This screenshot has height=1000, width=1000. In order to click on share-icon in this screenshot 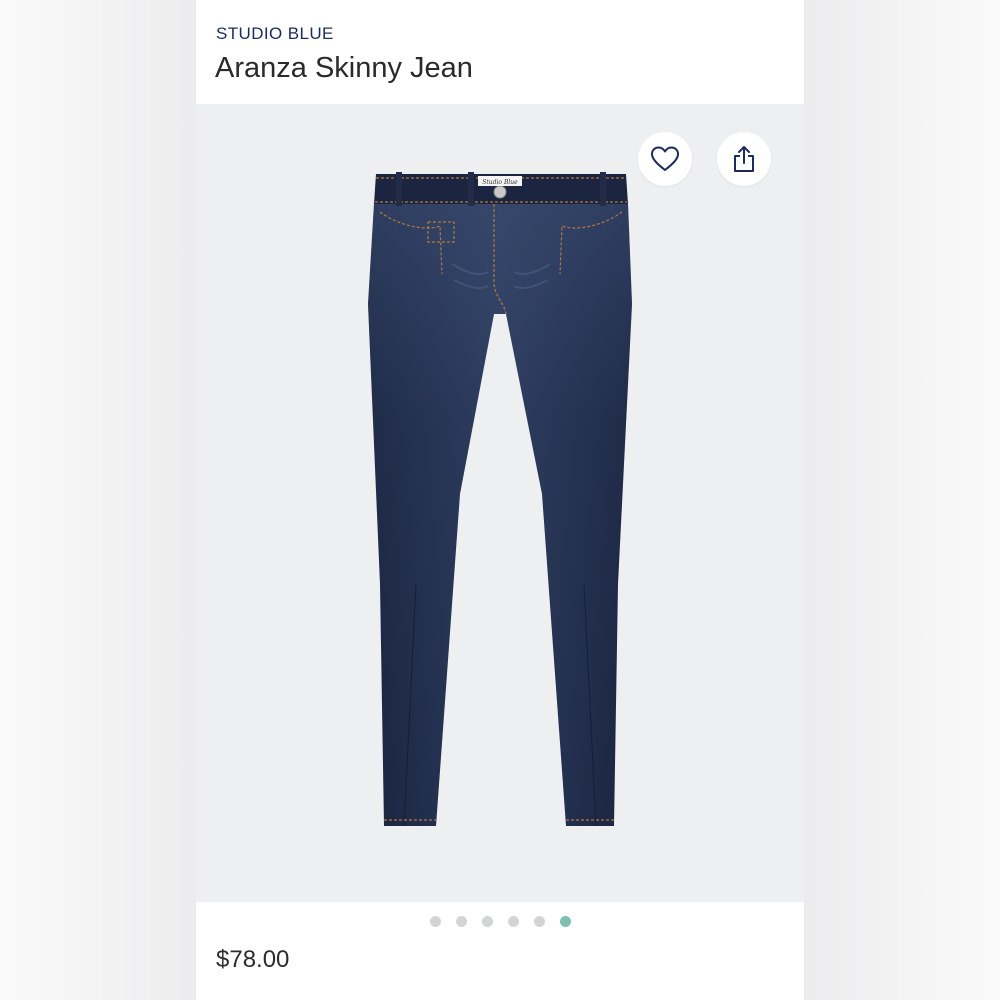, I will do `click(744, 159)`.